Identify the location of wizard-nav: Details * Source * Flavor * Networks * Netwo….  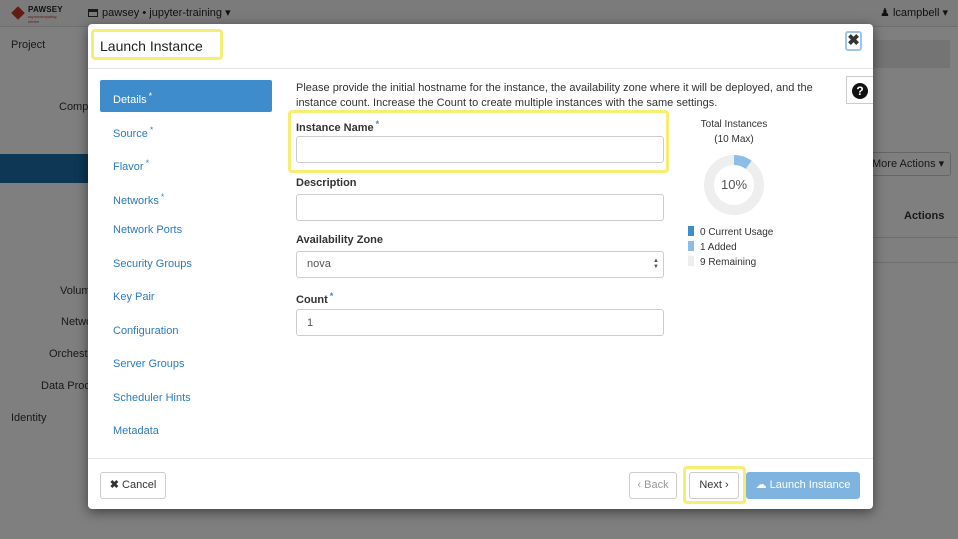
(186, 264).